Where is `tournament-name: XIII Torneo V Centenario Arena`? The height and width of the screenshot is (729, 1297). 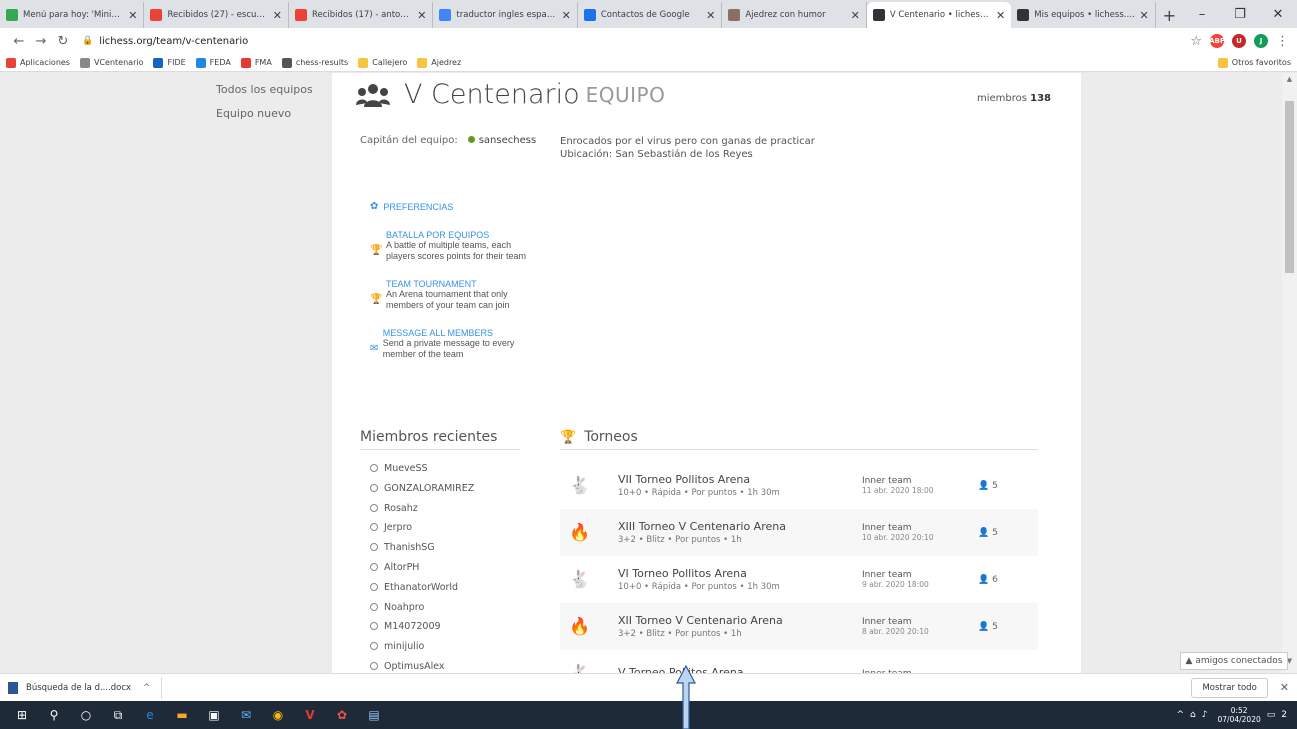
tournament-name: XIII Torneo V Centenario Arena is located at coordinates (740, 526).